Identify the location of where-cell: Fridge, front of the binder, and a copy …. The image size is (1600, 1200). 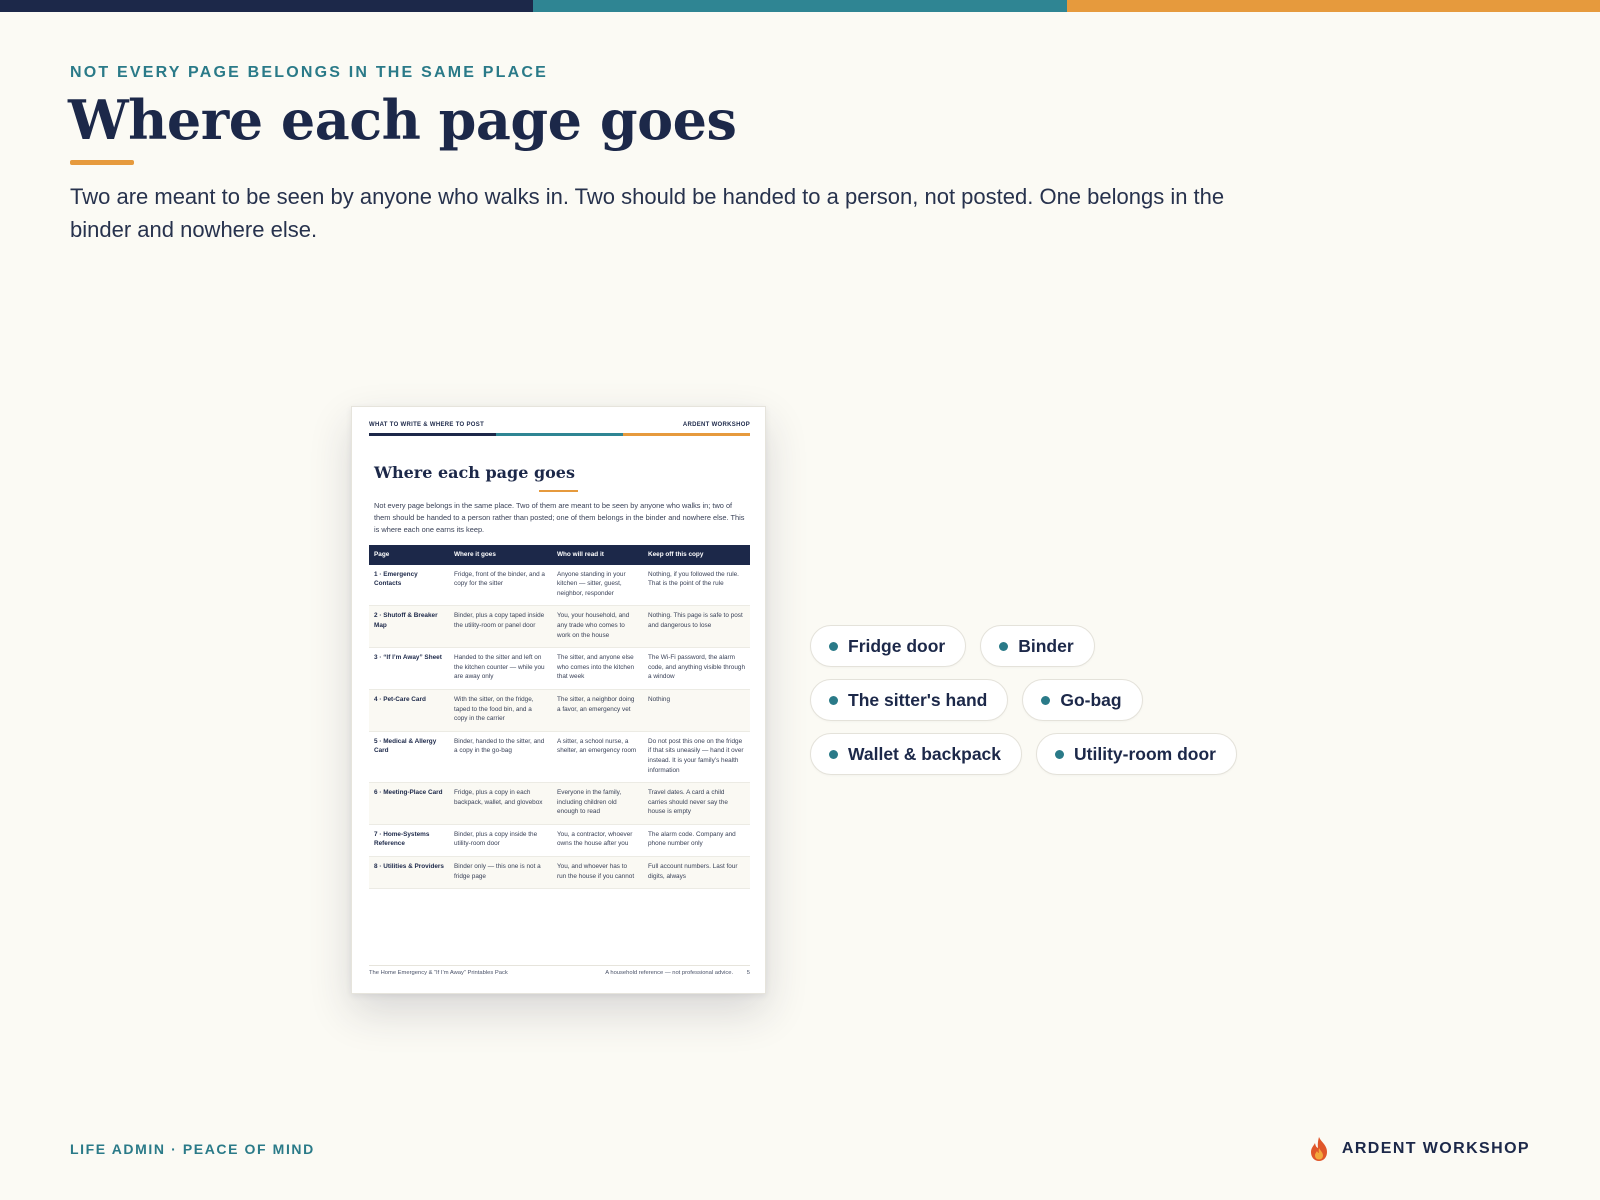
(500, 585).